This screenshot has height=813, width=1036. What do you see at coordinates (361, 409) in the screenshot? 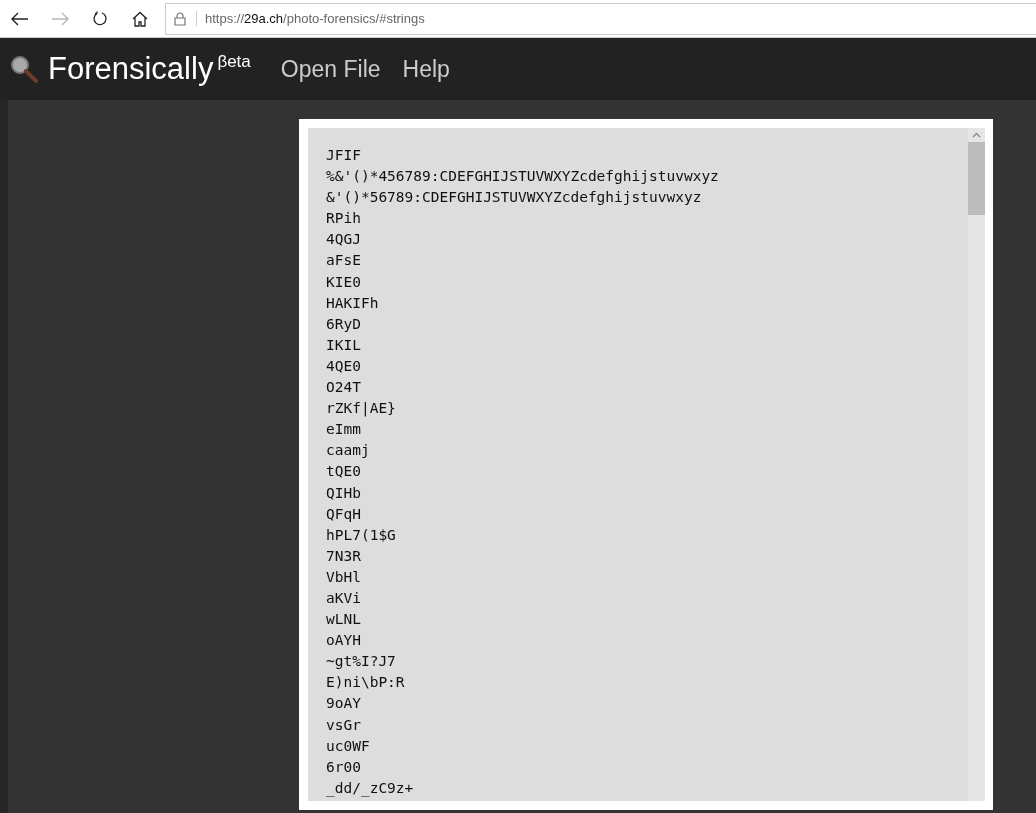
I see `string-line: rZKf|AE}` at bounding box center [361, 409].